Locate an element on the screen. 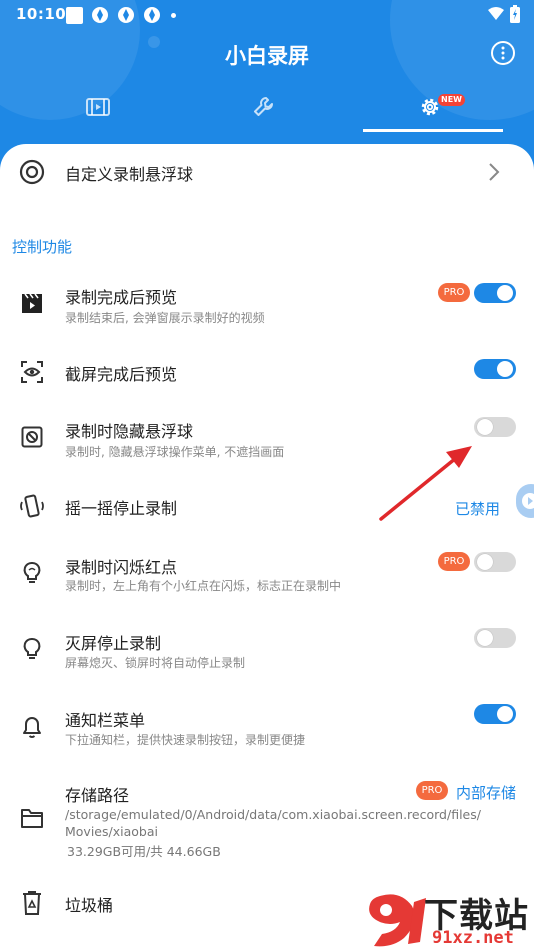 The image size is (534, 950). notification-icons is located at coordinates (121, 15).